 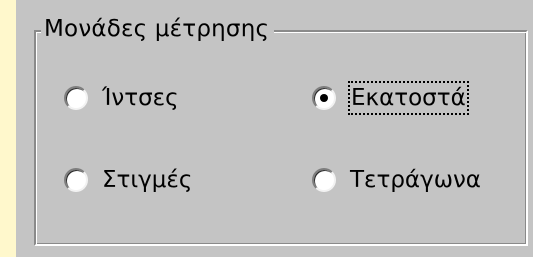 I want to click on radio-button-inches, so click(x=76, y=98).